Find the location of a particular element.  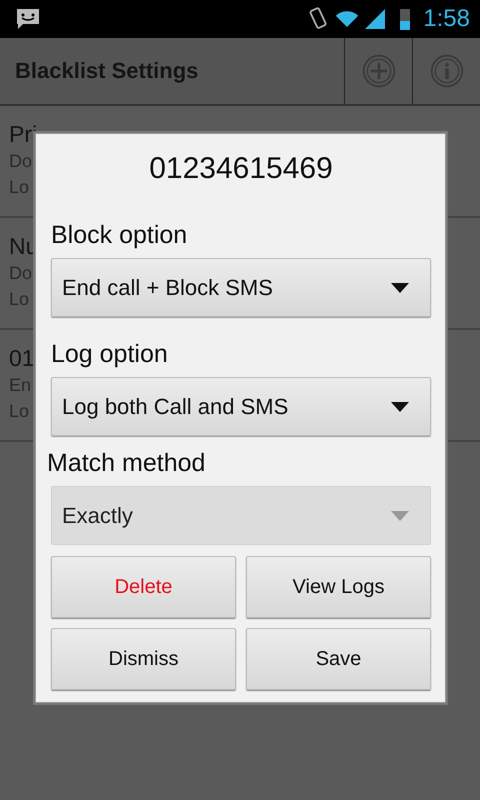

battery-icon is located at coordinates (405, 19).